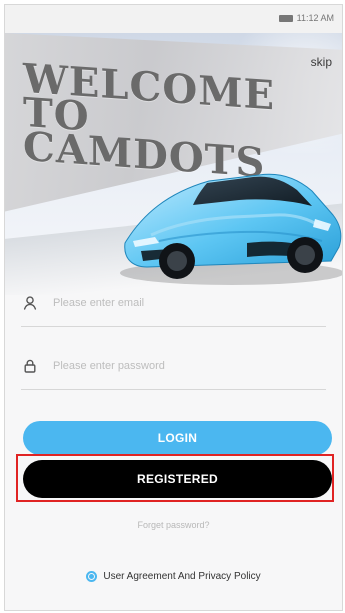 This screenshot has height=613, width=345. Describe the element at coordinates (178, 366) in the screenshot. I see `password-input` at that location.